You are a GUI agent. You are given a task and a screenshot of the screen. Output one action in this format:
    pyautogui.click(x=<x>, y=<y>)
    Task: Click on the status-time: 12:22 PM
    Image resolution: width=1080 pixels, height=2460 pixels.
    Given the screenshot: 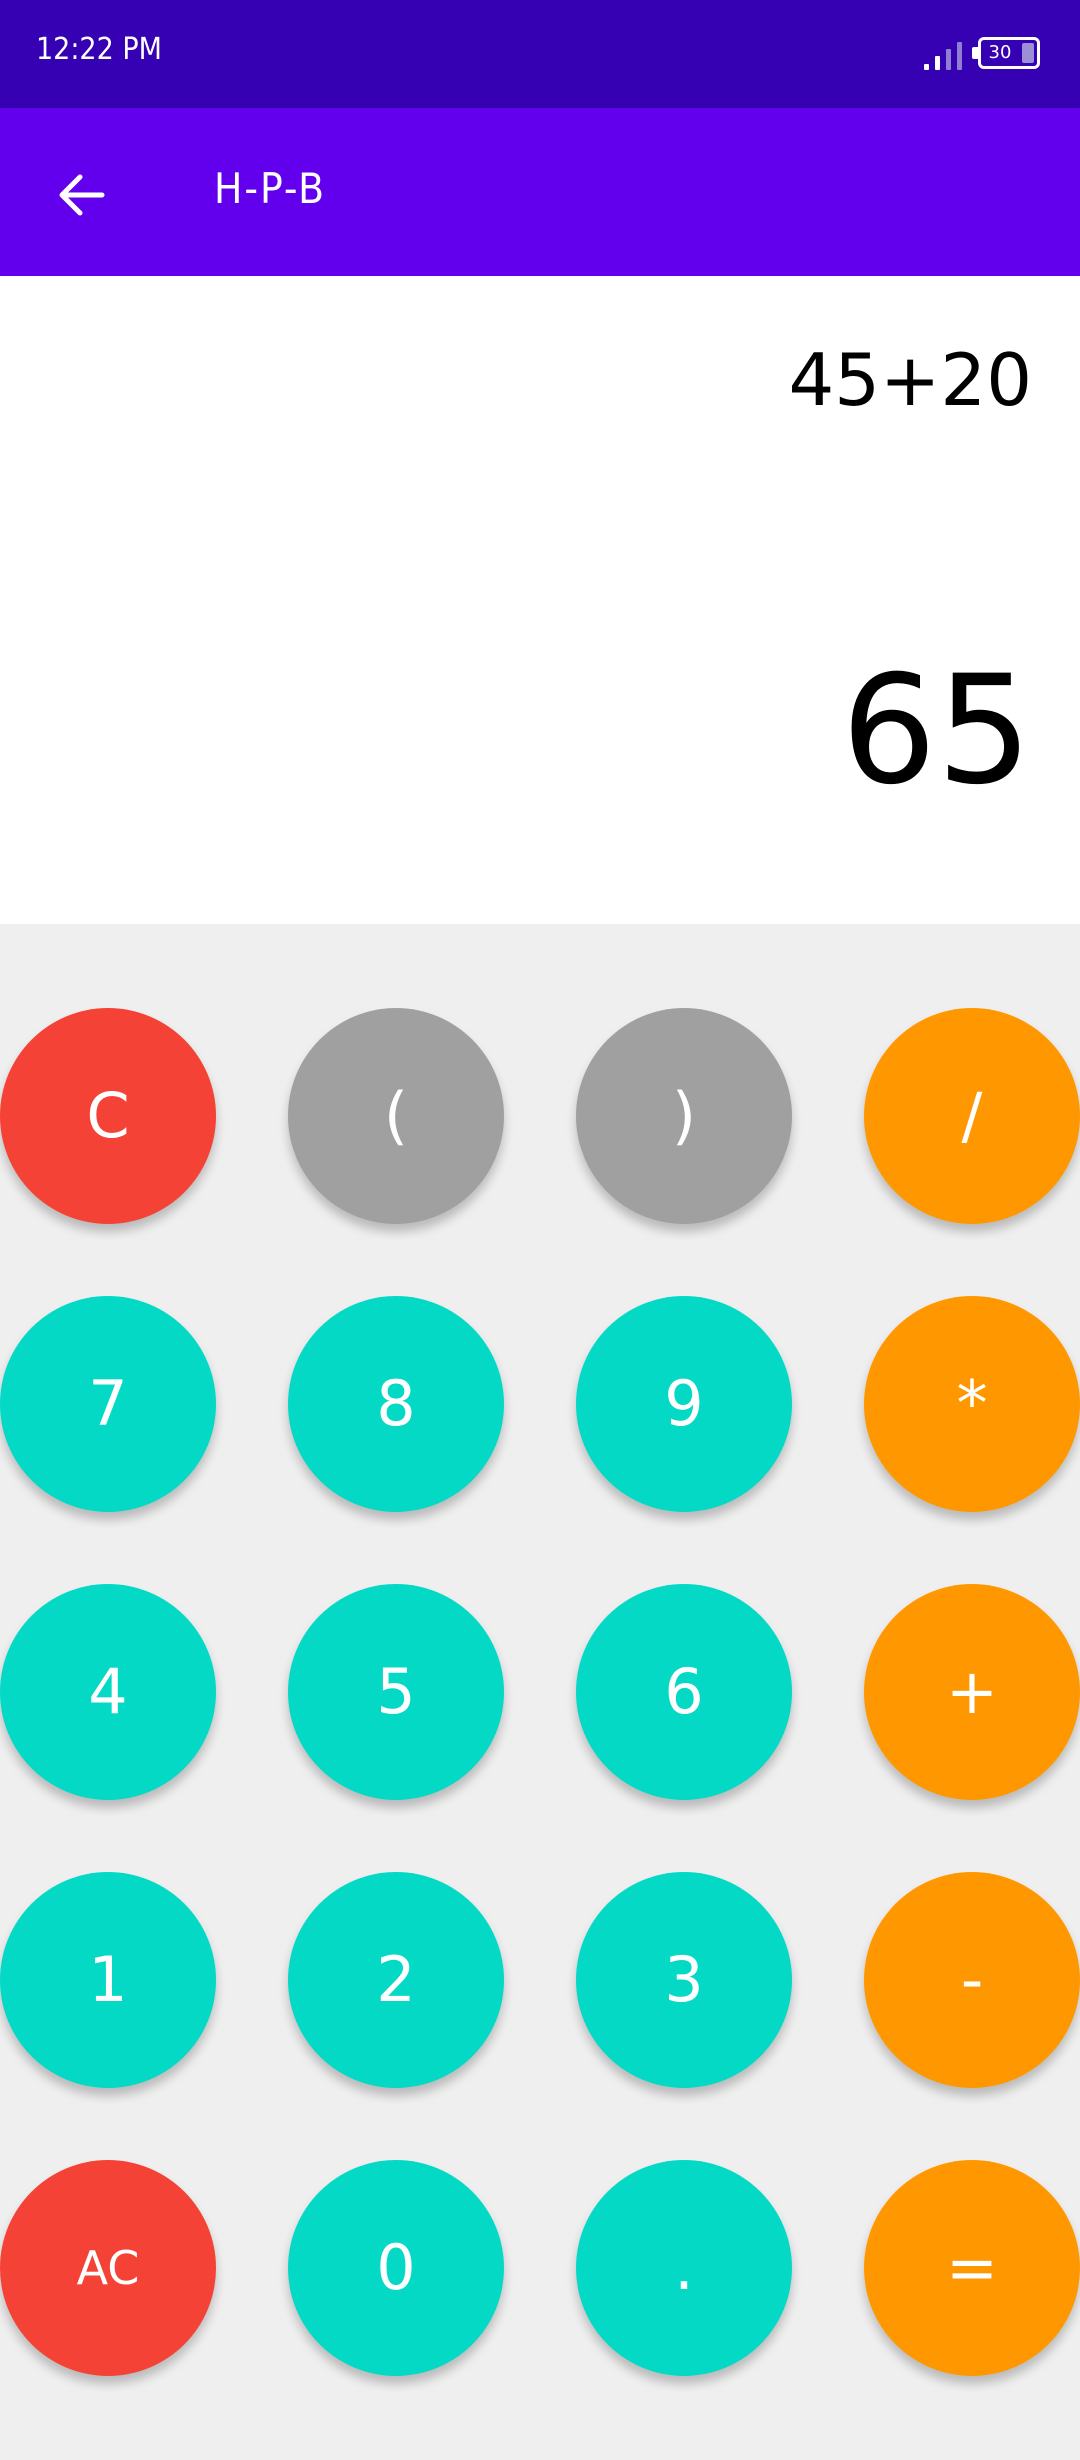 What is the action you would take?
    pyautogui.click(x=99, y=49)
    